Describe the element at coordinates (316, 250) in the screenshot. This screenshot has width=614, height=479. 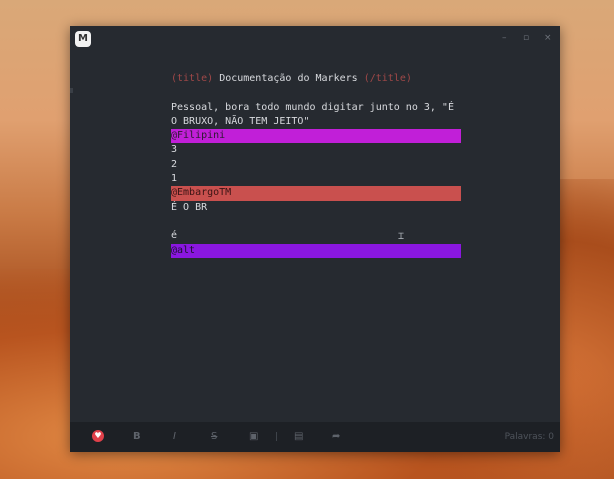
I see `mention-alt: @alt` at that location.